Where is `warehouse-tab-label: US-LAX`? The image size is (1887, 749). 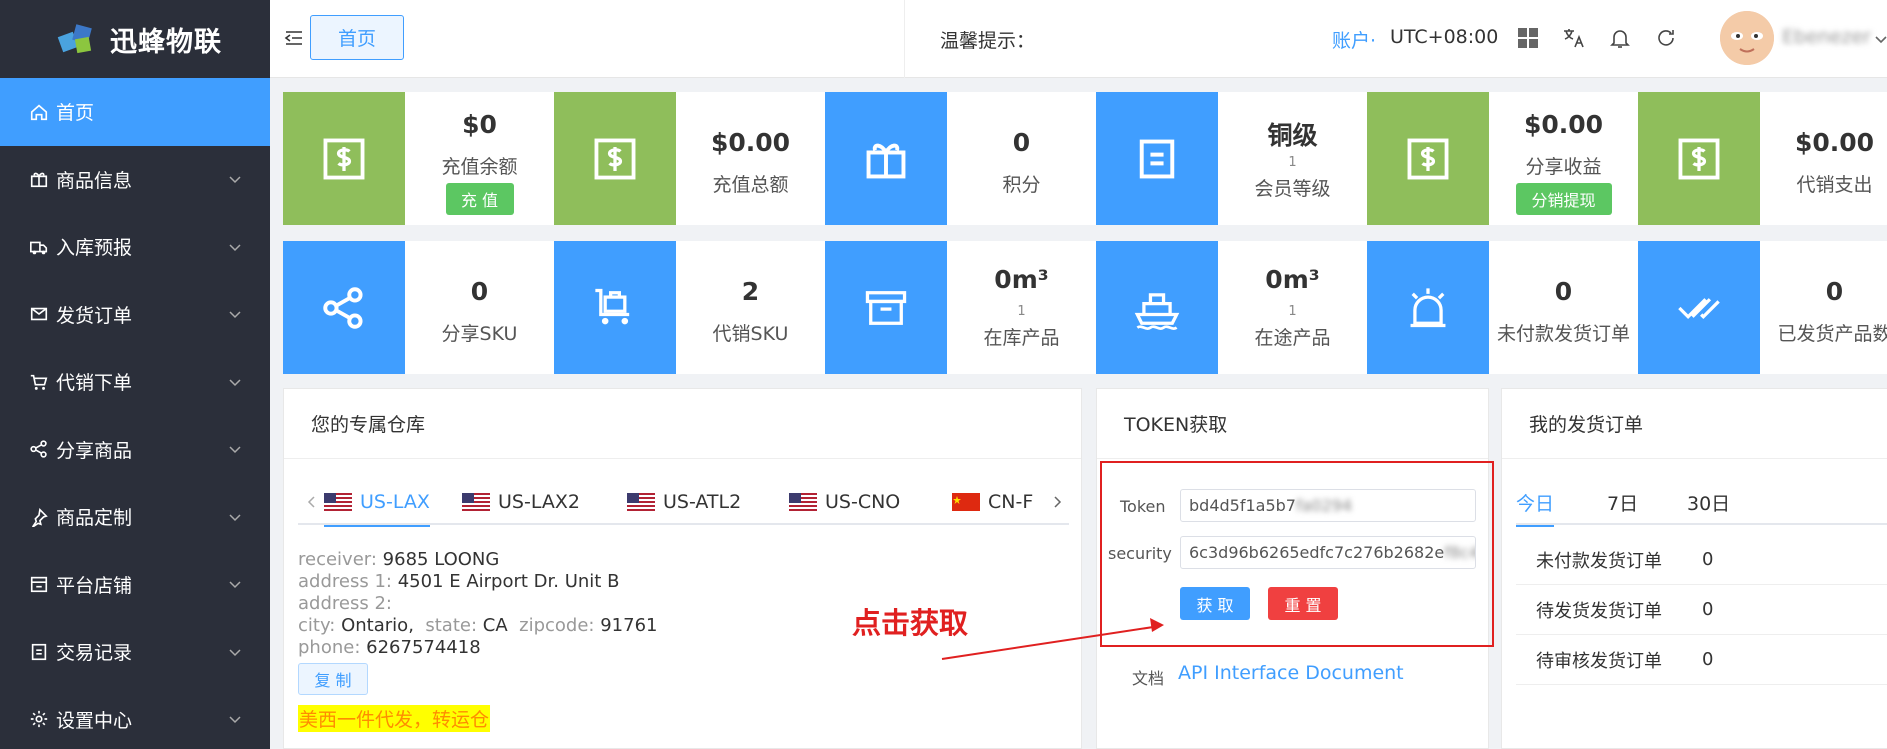
warehouse-tab-label: US-LAX is located at coordinates (395, 502).